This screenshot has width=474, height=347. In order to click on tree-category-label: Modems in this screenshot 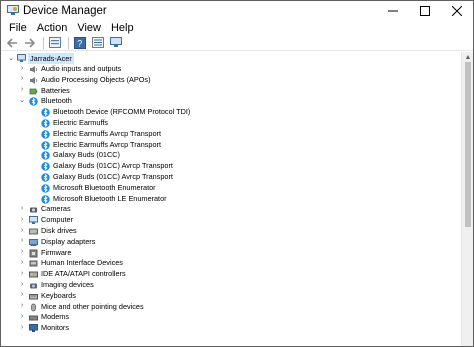, I will do `click(55, 317)`.